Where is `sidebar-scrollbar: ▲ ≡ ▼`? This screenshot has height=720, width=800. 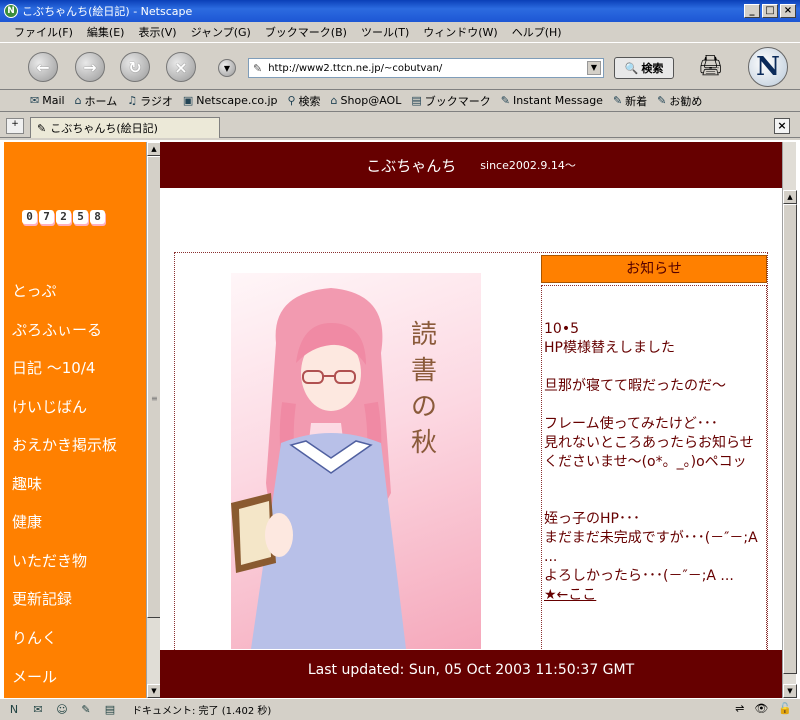
sidebar-scrollbar: ▲ ≡ ▼ is located at coordinates (153, 420).